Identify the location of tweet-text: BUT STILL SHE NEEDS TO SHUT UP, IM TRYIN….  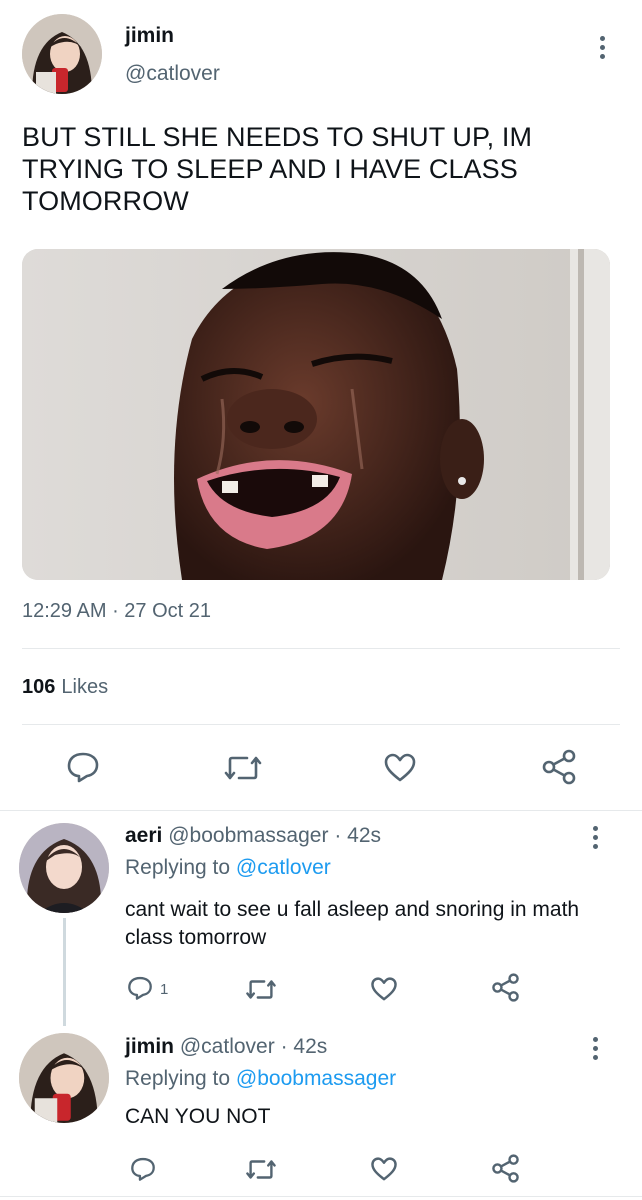
(277, 169).